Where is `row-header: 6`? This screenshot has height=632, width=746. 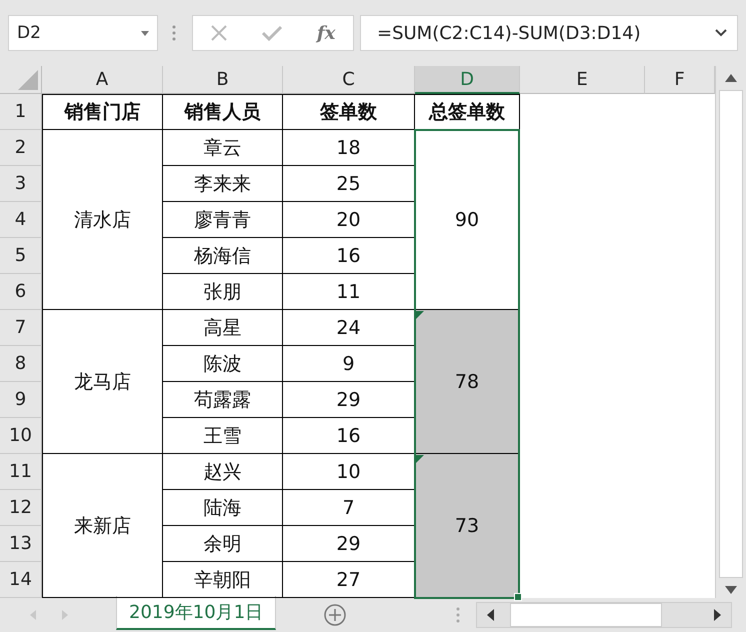
row-header: 6 is located at coordinates (21, 292).